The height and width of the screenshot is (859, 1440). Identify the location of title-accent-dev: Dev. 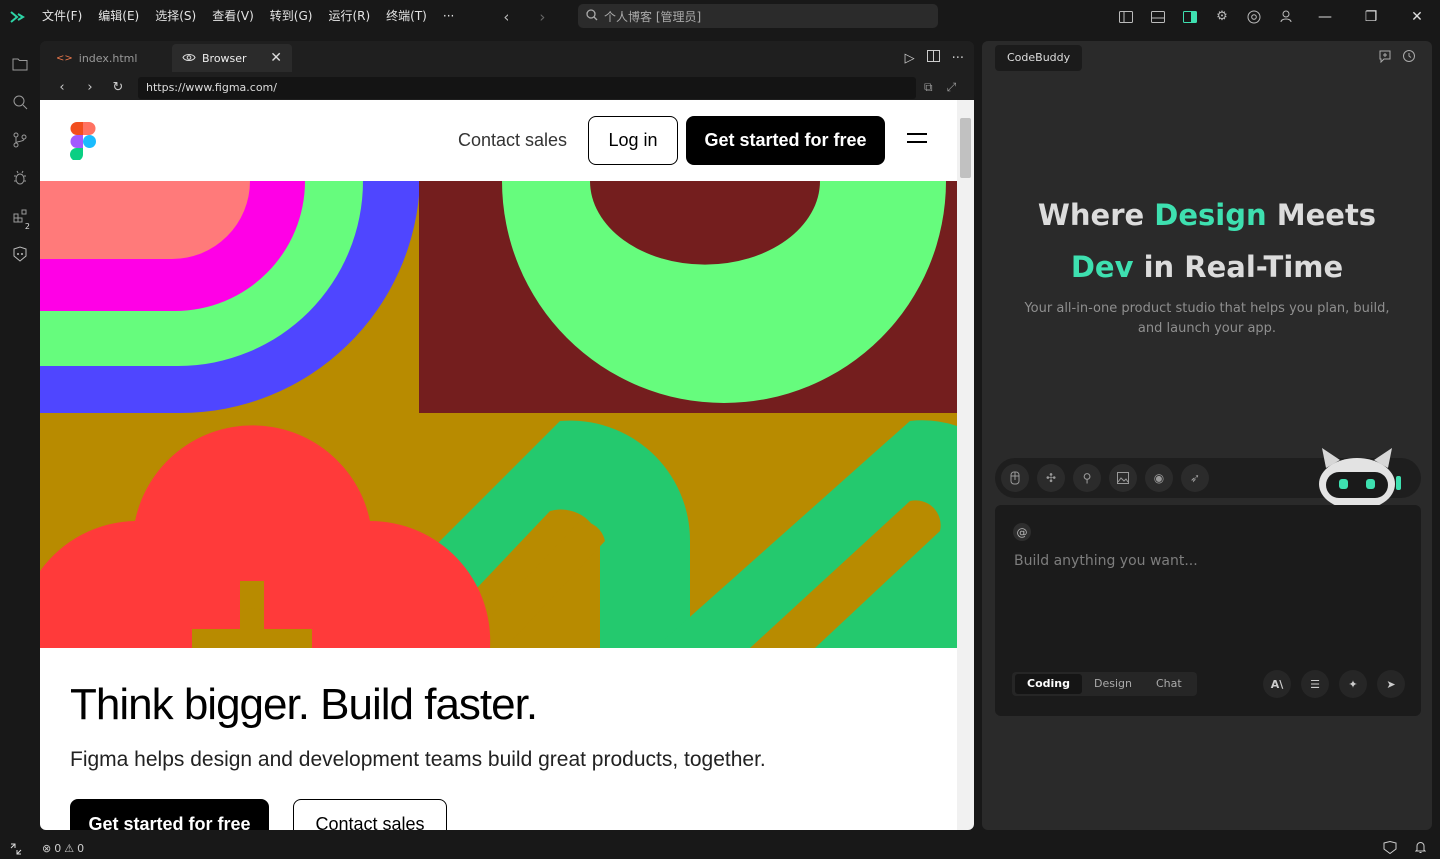
(1102, 267).